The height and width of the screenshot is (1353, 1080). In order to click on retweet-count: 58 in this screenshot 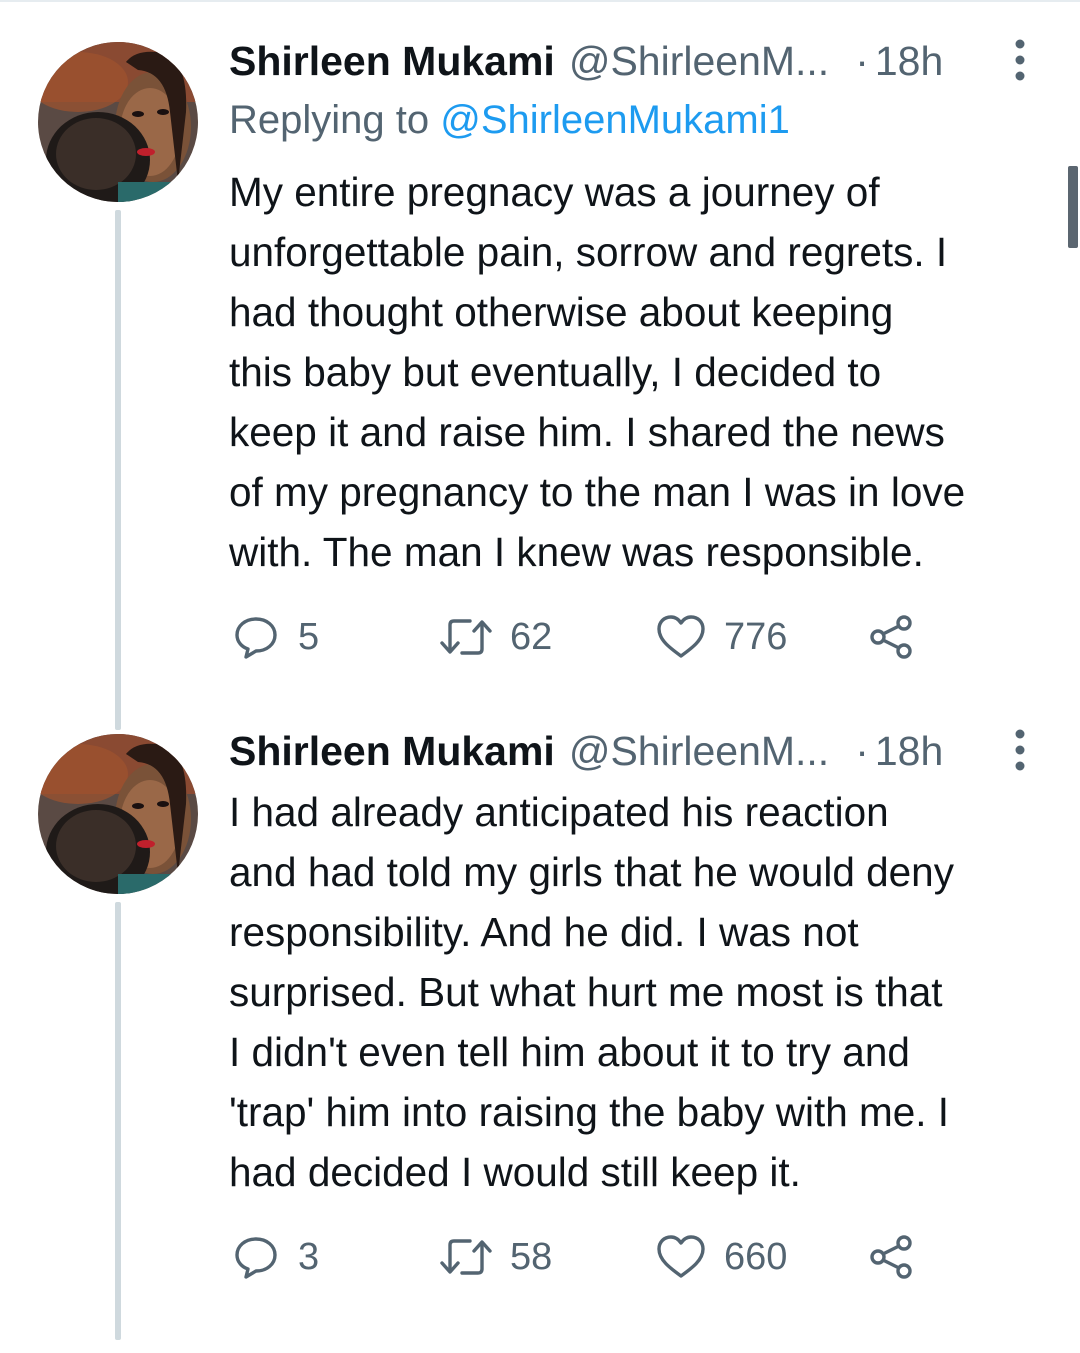, I will do `click(531, 1256)`.